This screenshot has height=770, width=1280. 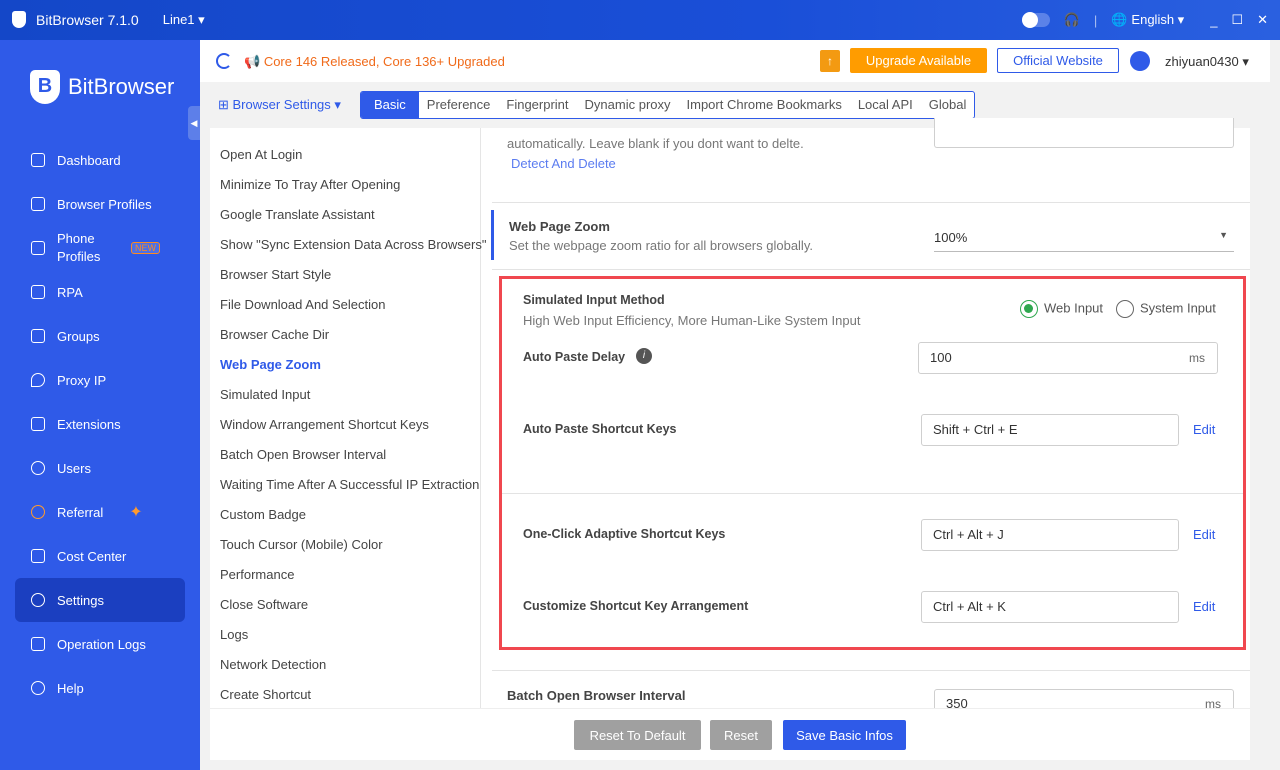 I want to click on settings-anchor-item: Touch Cursor (Mobile) Color, so click(x=301, y=544).